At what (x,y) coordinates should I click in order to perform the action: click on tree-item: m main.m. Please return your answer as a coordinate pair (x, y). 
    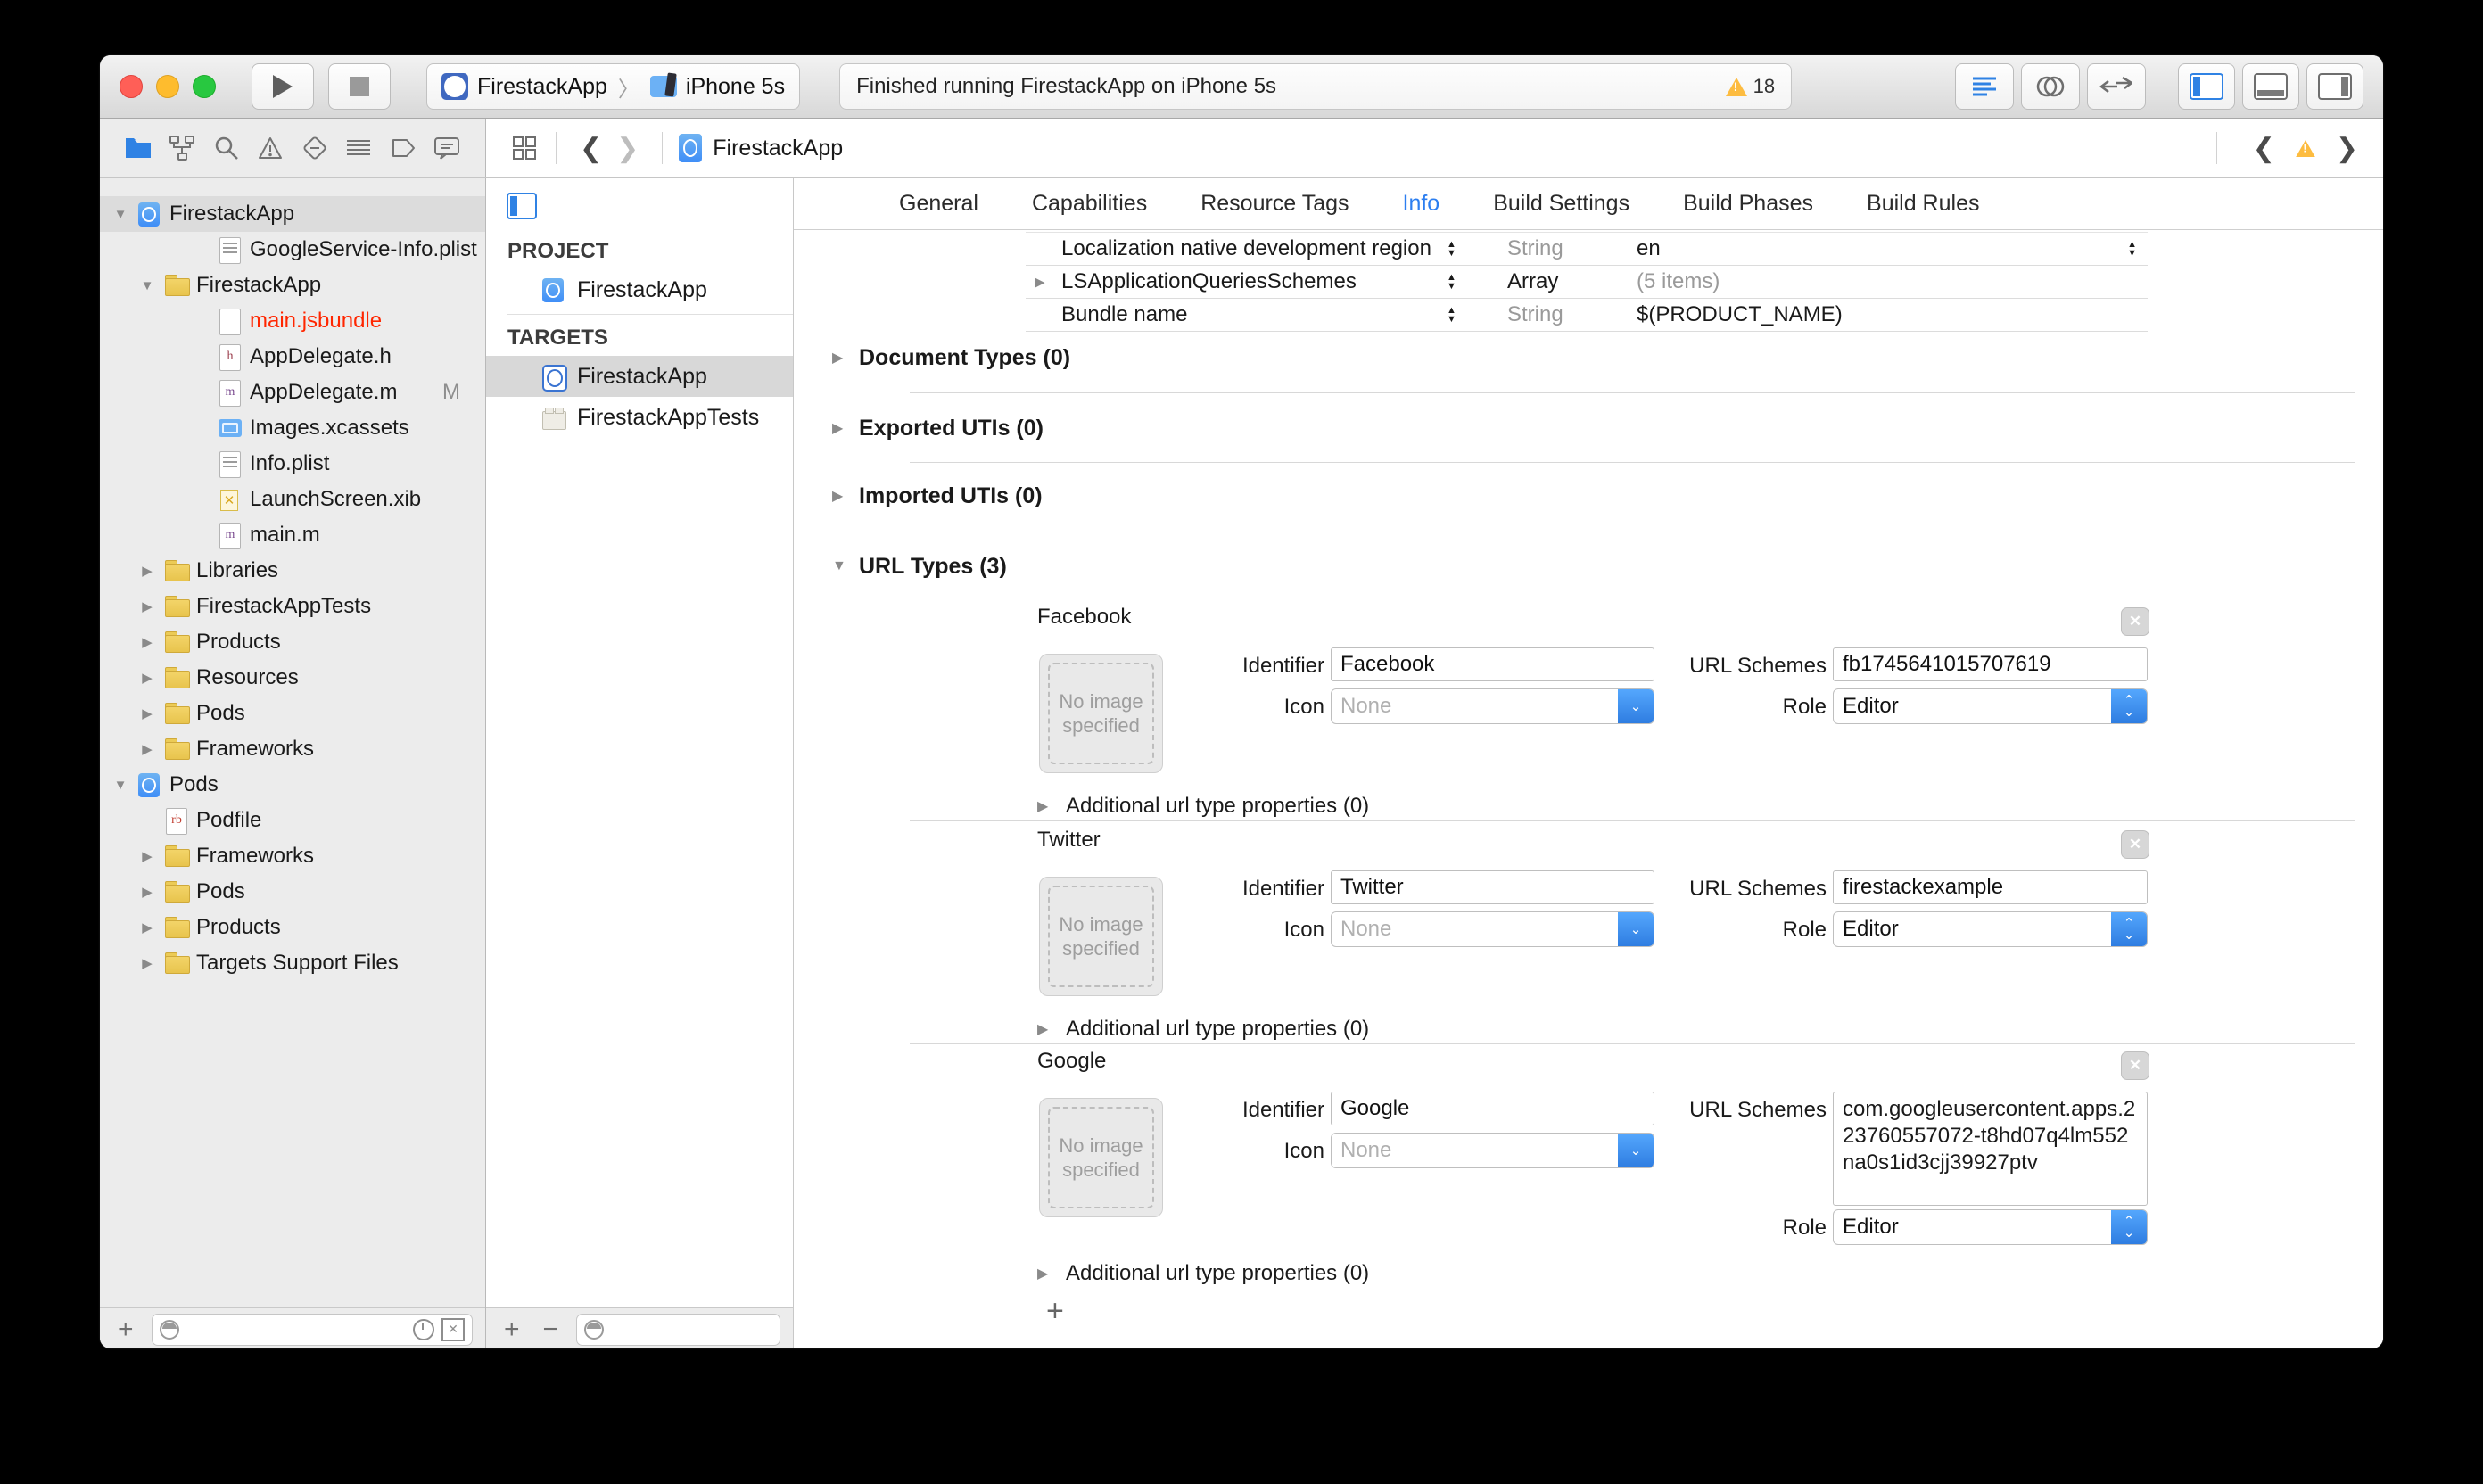
    Looking at the image, I should click on (292, 535).